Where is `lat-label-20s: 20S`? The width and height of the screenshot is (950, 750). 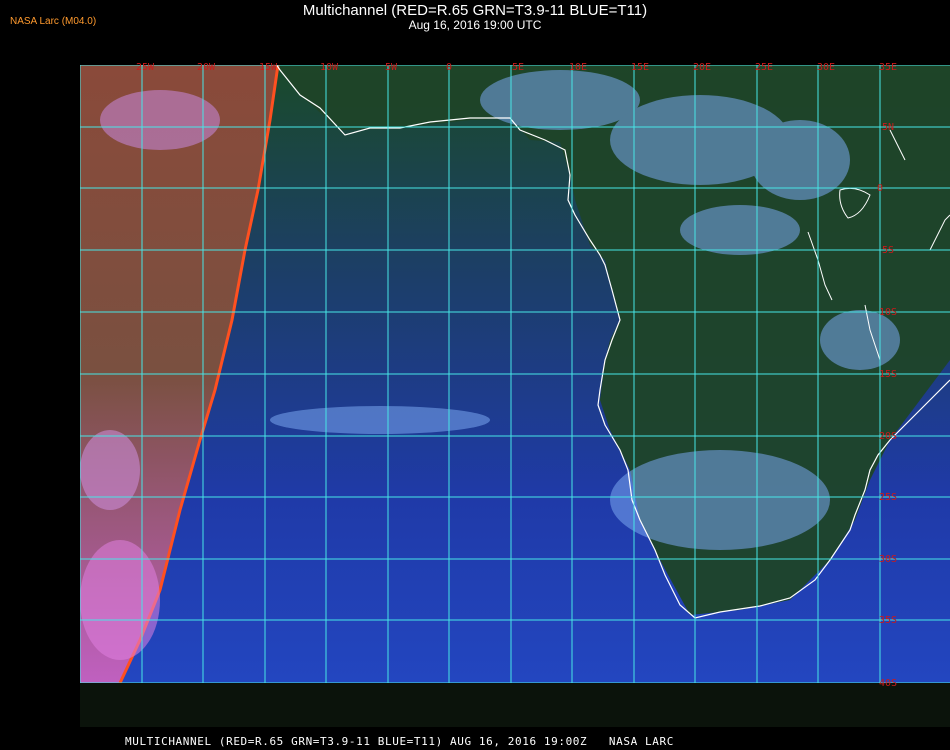
lat-label-20s: 20S is located at coordinates (888, 436).